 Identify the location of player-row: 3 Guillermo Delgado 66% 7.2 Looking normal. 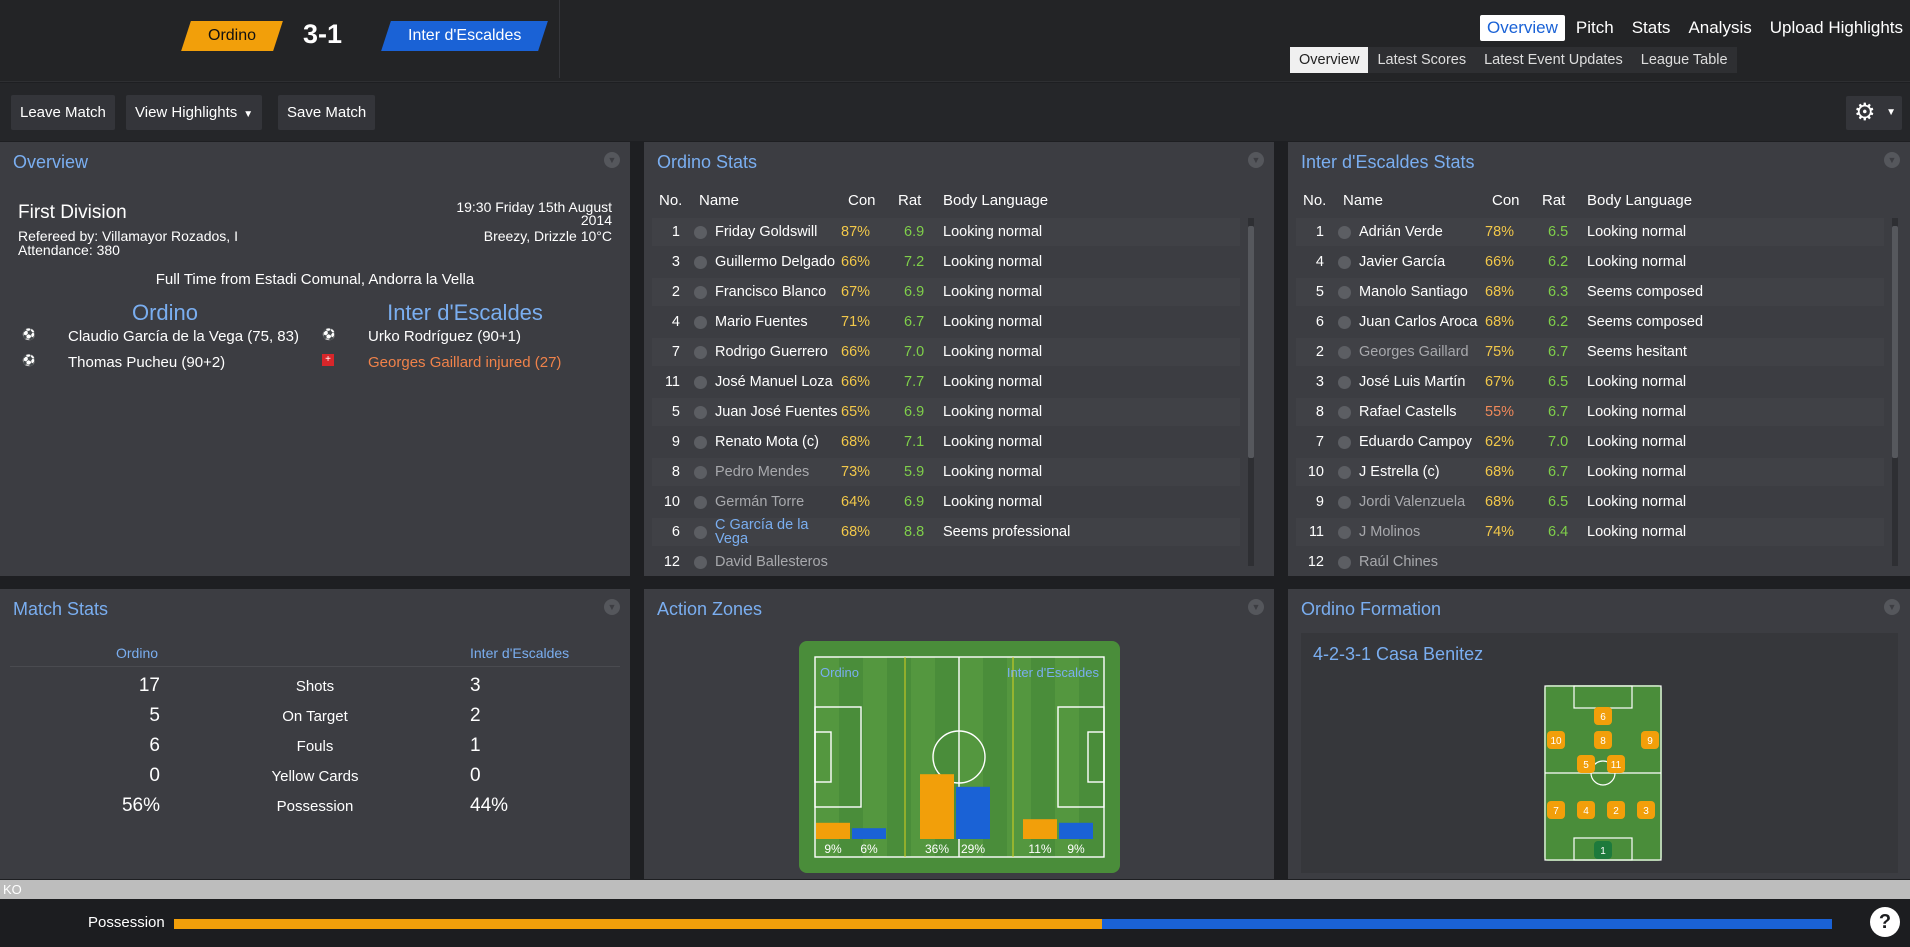
(946, 262).